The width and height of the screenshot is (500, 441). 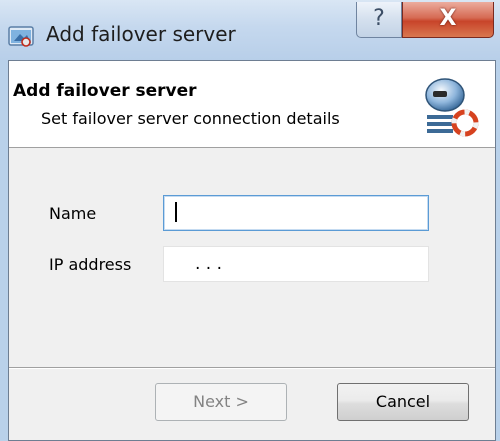 What do you see at coordinates (90, 264) in the screenshot?
I see `ip-address-label: IP address` at bounding box center [90, 264].